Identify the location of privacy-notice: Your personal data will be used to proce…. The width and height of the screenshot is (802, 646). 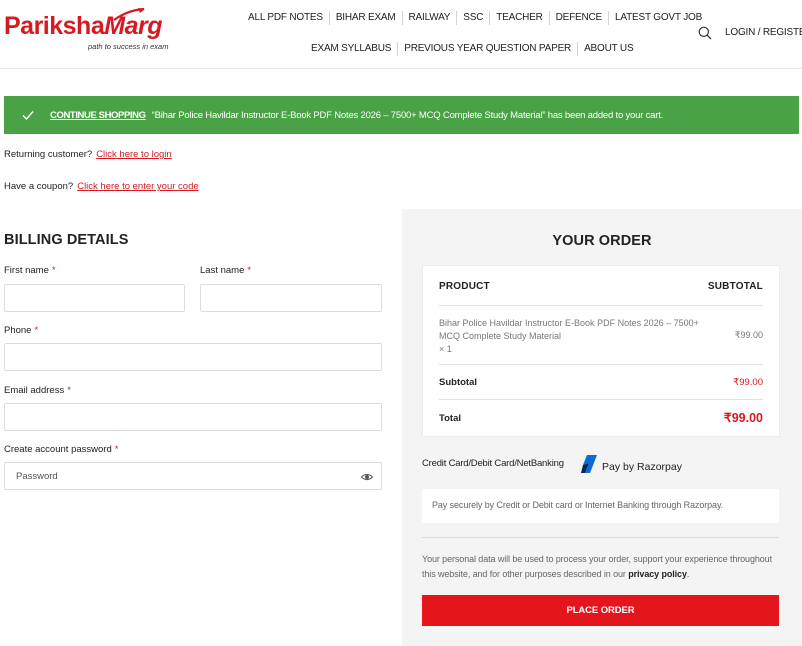
(597, 566).